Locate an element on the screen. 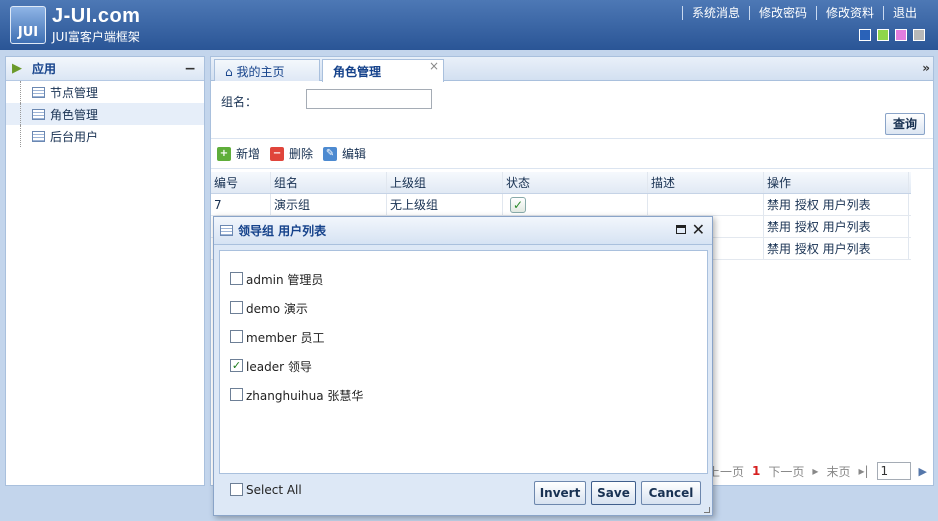 The width and height of the screenshot is (938, 521). tab-label: 角色管理 is located at coordinates (357, 72).